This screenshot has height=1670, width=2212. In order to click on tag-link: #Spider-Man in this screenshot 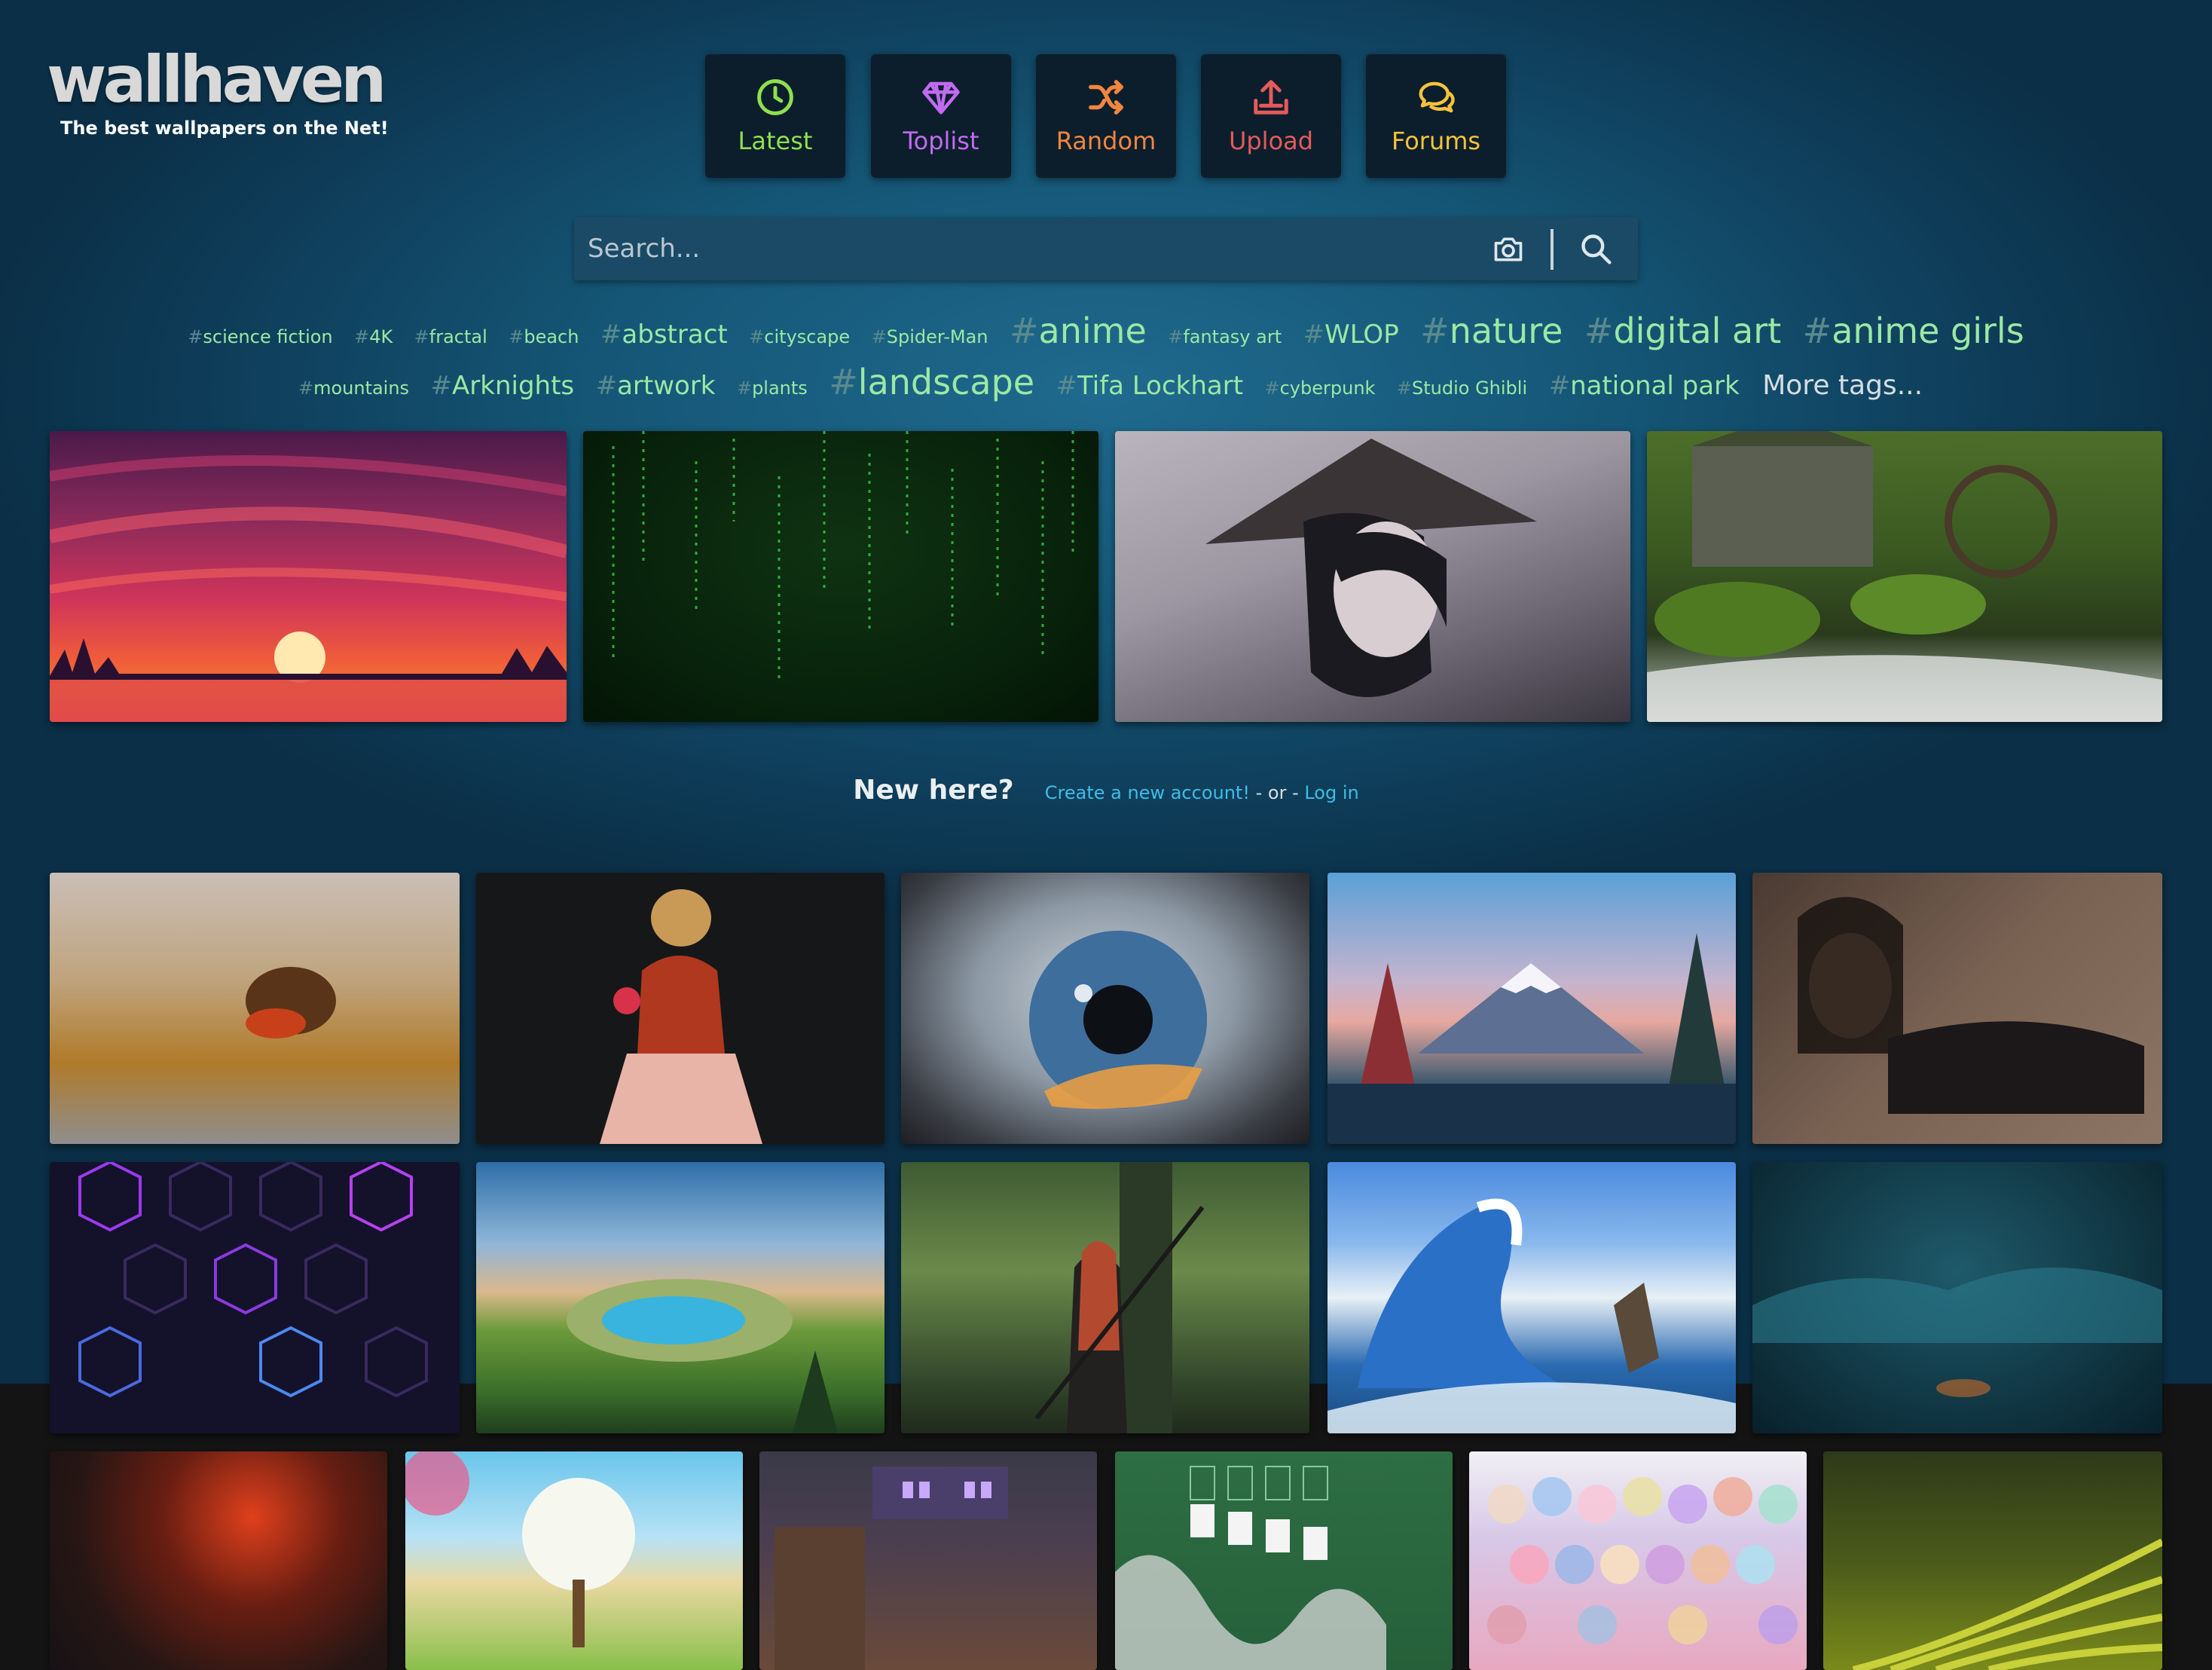, I will do `click(930, 337)`.